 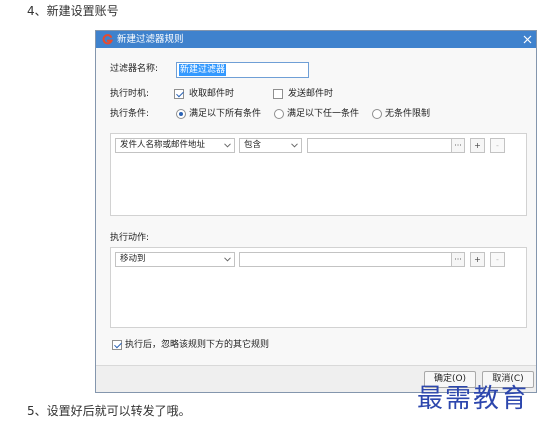 I want to click on step-5-text: 5、设置好后就可以转发了哦。, so click(x=109, y=411).